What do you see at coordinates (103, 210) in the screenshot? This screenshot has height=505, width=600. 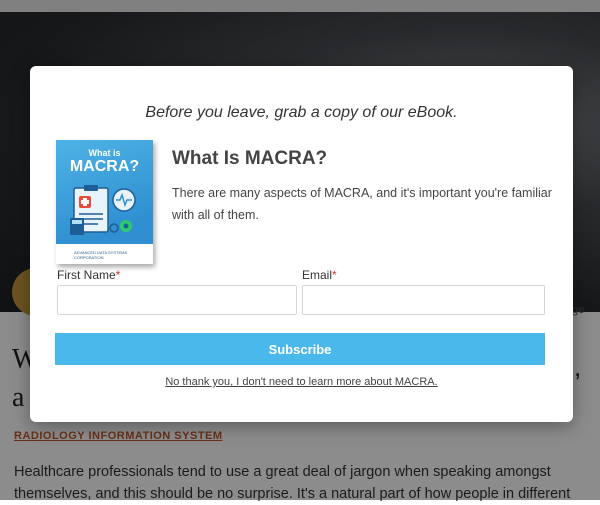 I see `clipboard-icon` at bounding box center [103, 210].